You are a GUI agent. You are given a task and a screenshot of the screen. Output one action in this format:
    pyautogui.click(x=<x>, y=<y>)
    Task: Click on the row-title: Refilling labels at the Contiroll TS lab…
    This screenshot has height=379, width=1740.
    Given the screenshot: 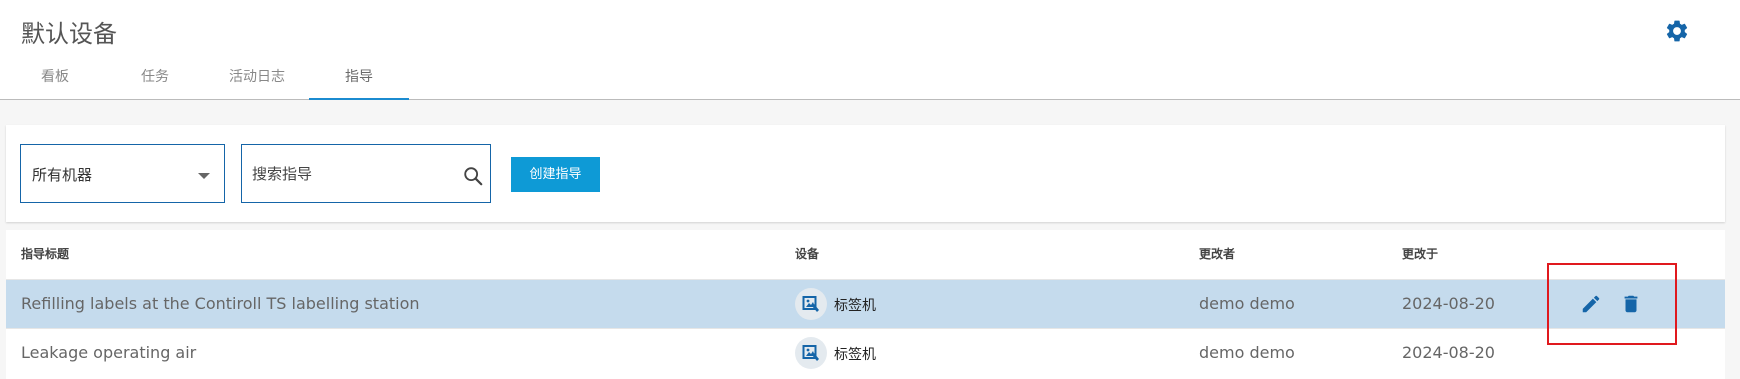 What is the action you would take?
    pyautogui.click(x=220, y=303)
    